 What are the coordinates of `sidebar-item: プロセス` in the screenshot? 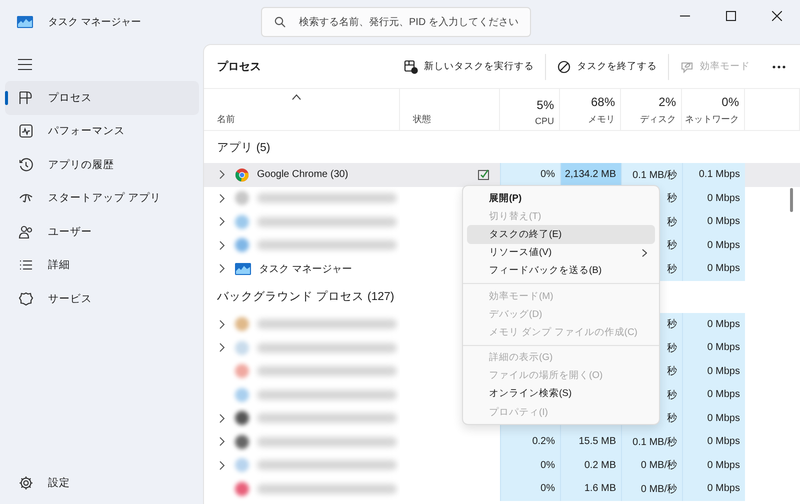 It's located at (102, 97).